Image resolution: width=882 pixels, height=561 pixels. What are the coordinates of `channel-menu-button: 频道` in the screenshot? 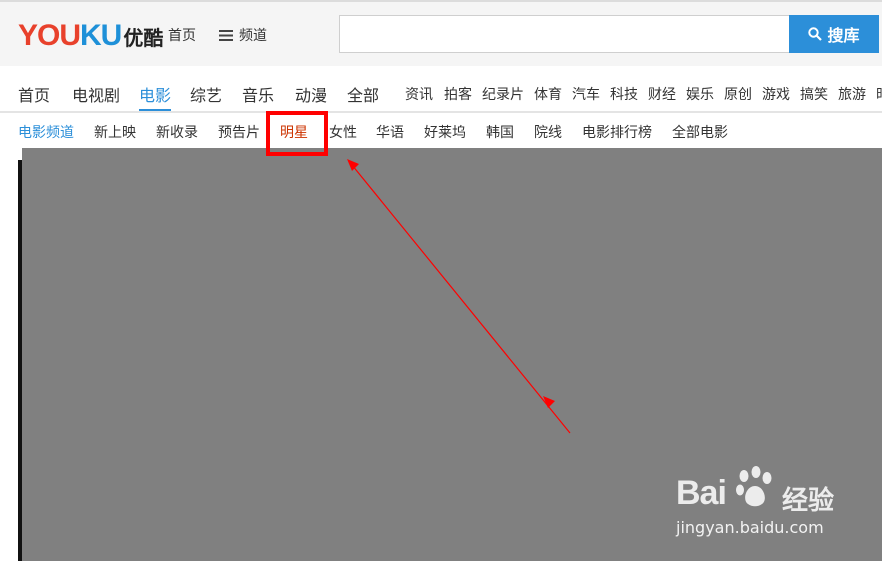 It's located at (243, 35).